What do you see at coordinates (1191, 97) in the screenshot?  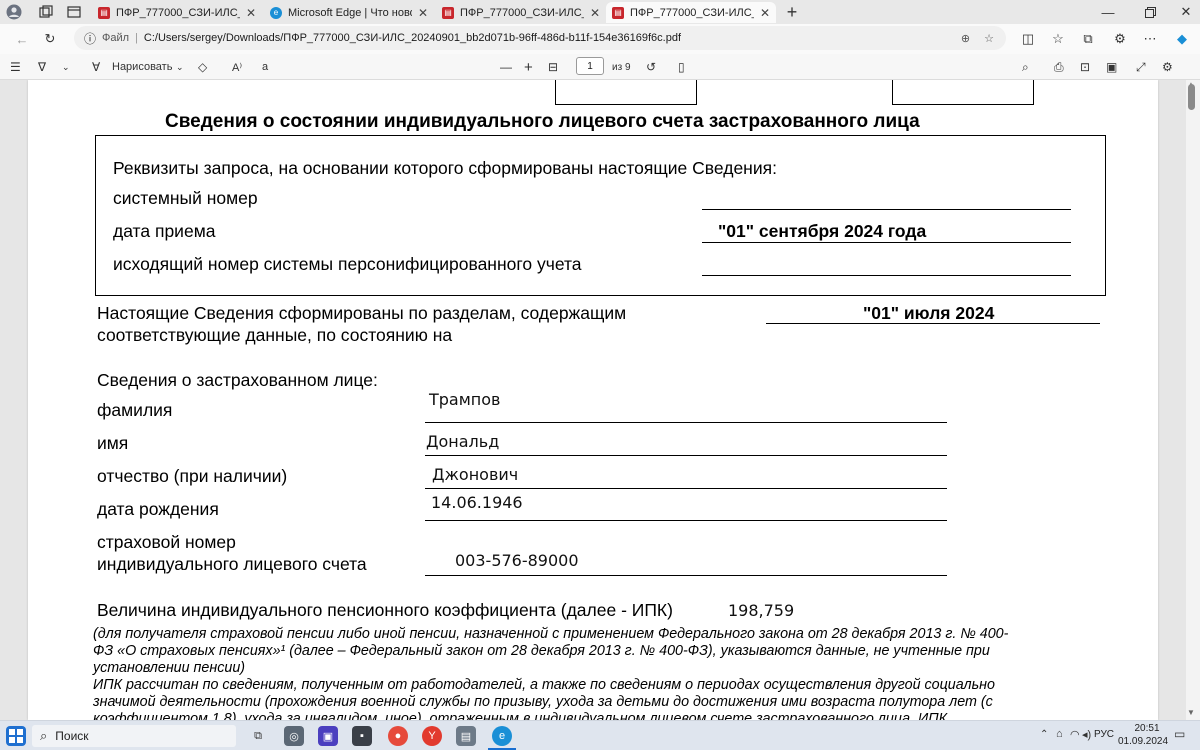 I see `scrollbar-thumb` at bounding box center [1191, 97].